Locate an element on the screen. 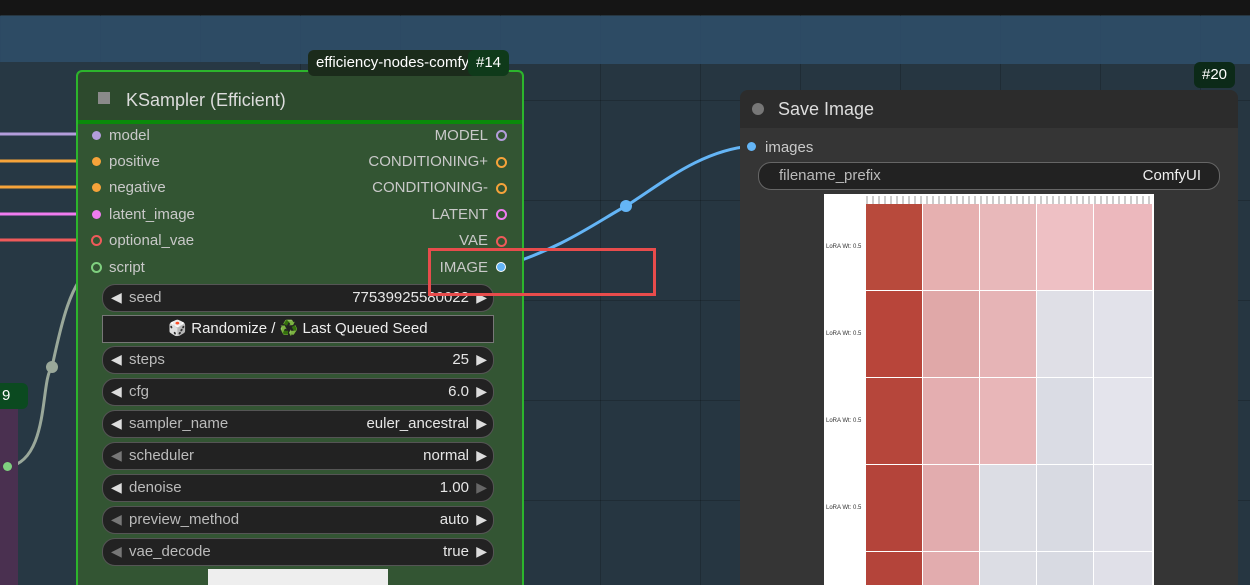  input-negative-dot is located at coordinates (96, 187).